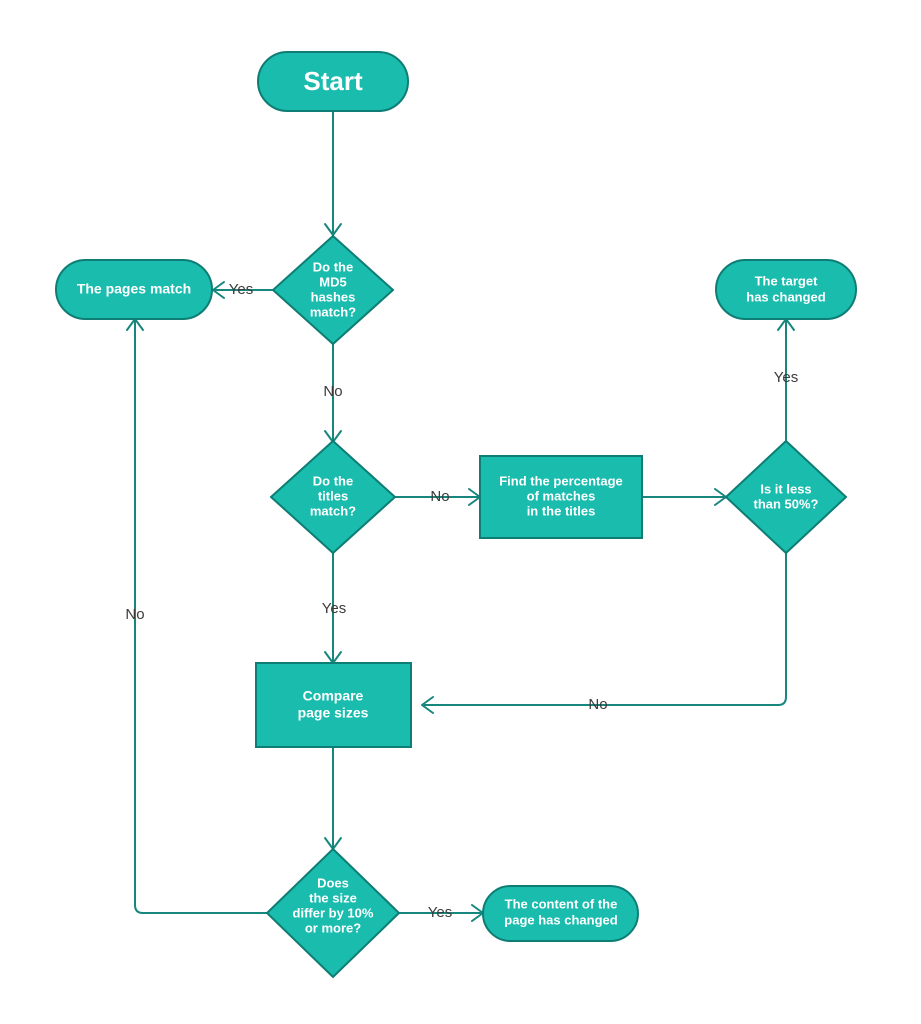 Image resolution: width=921 pixels, height=1024 pixels. What do you see at coordinates (561, 510) in the screenshot?
I see `node-find-percentage-label-line3: in the titles` at bounding box center [561, 510].